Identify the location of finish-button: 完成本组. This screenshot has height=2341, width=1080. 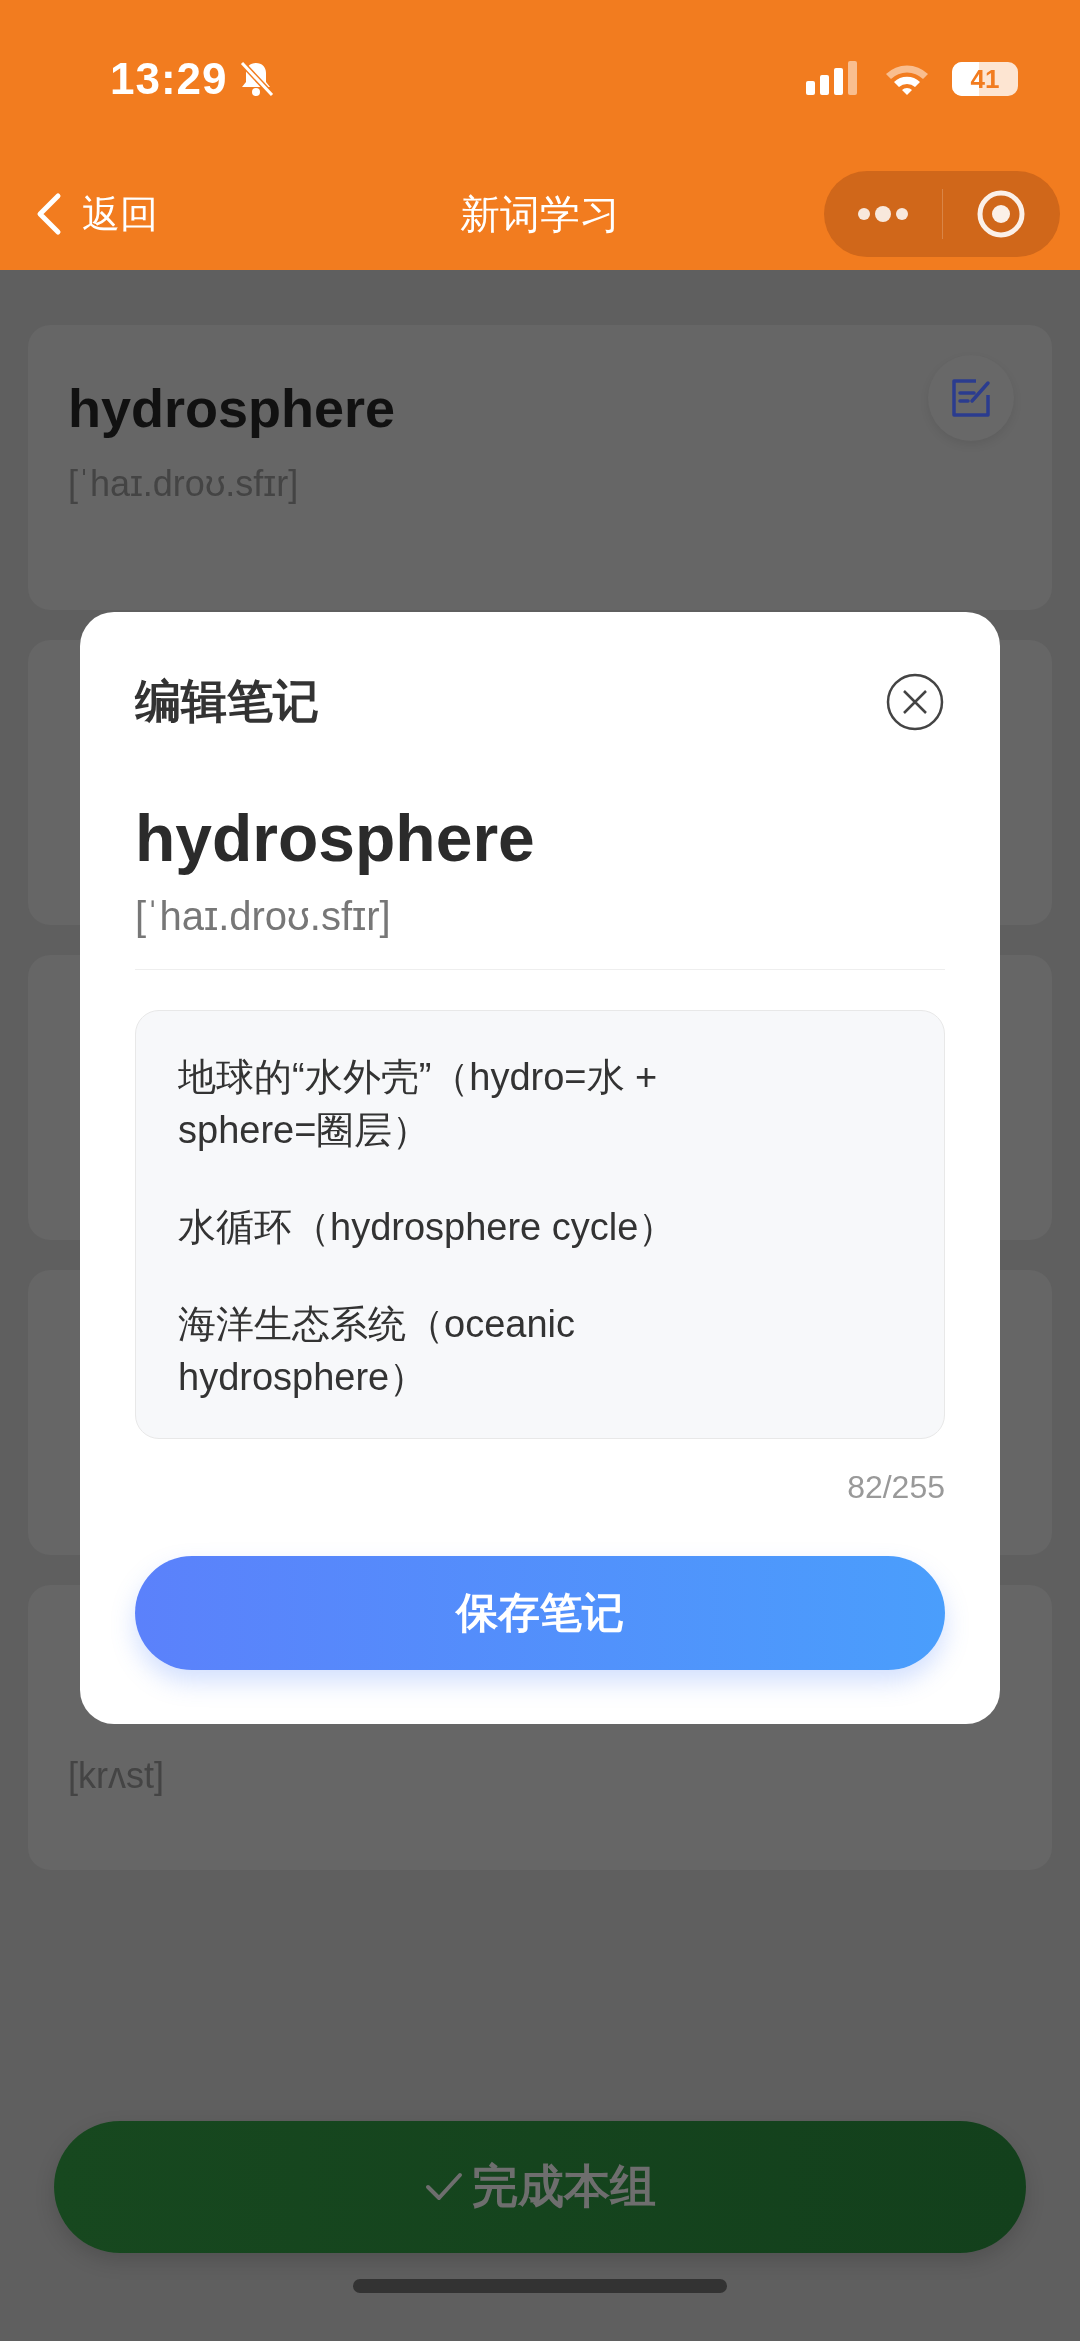
(540, 2187).